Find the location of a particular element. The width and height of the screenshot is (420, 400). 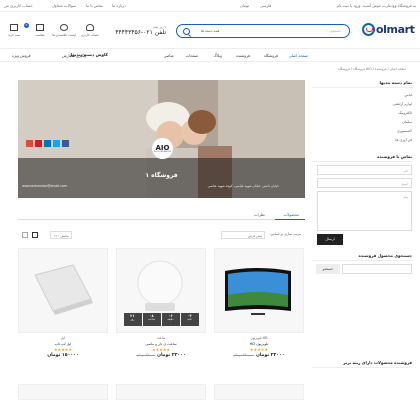

phone-block: ۷ روز هفته تلفن ۰۲۱-۴۴۴۴۳۴۵۶ is located at coordinates (138, 31).